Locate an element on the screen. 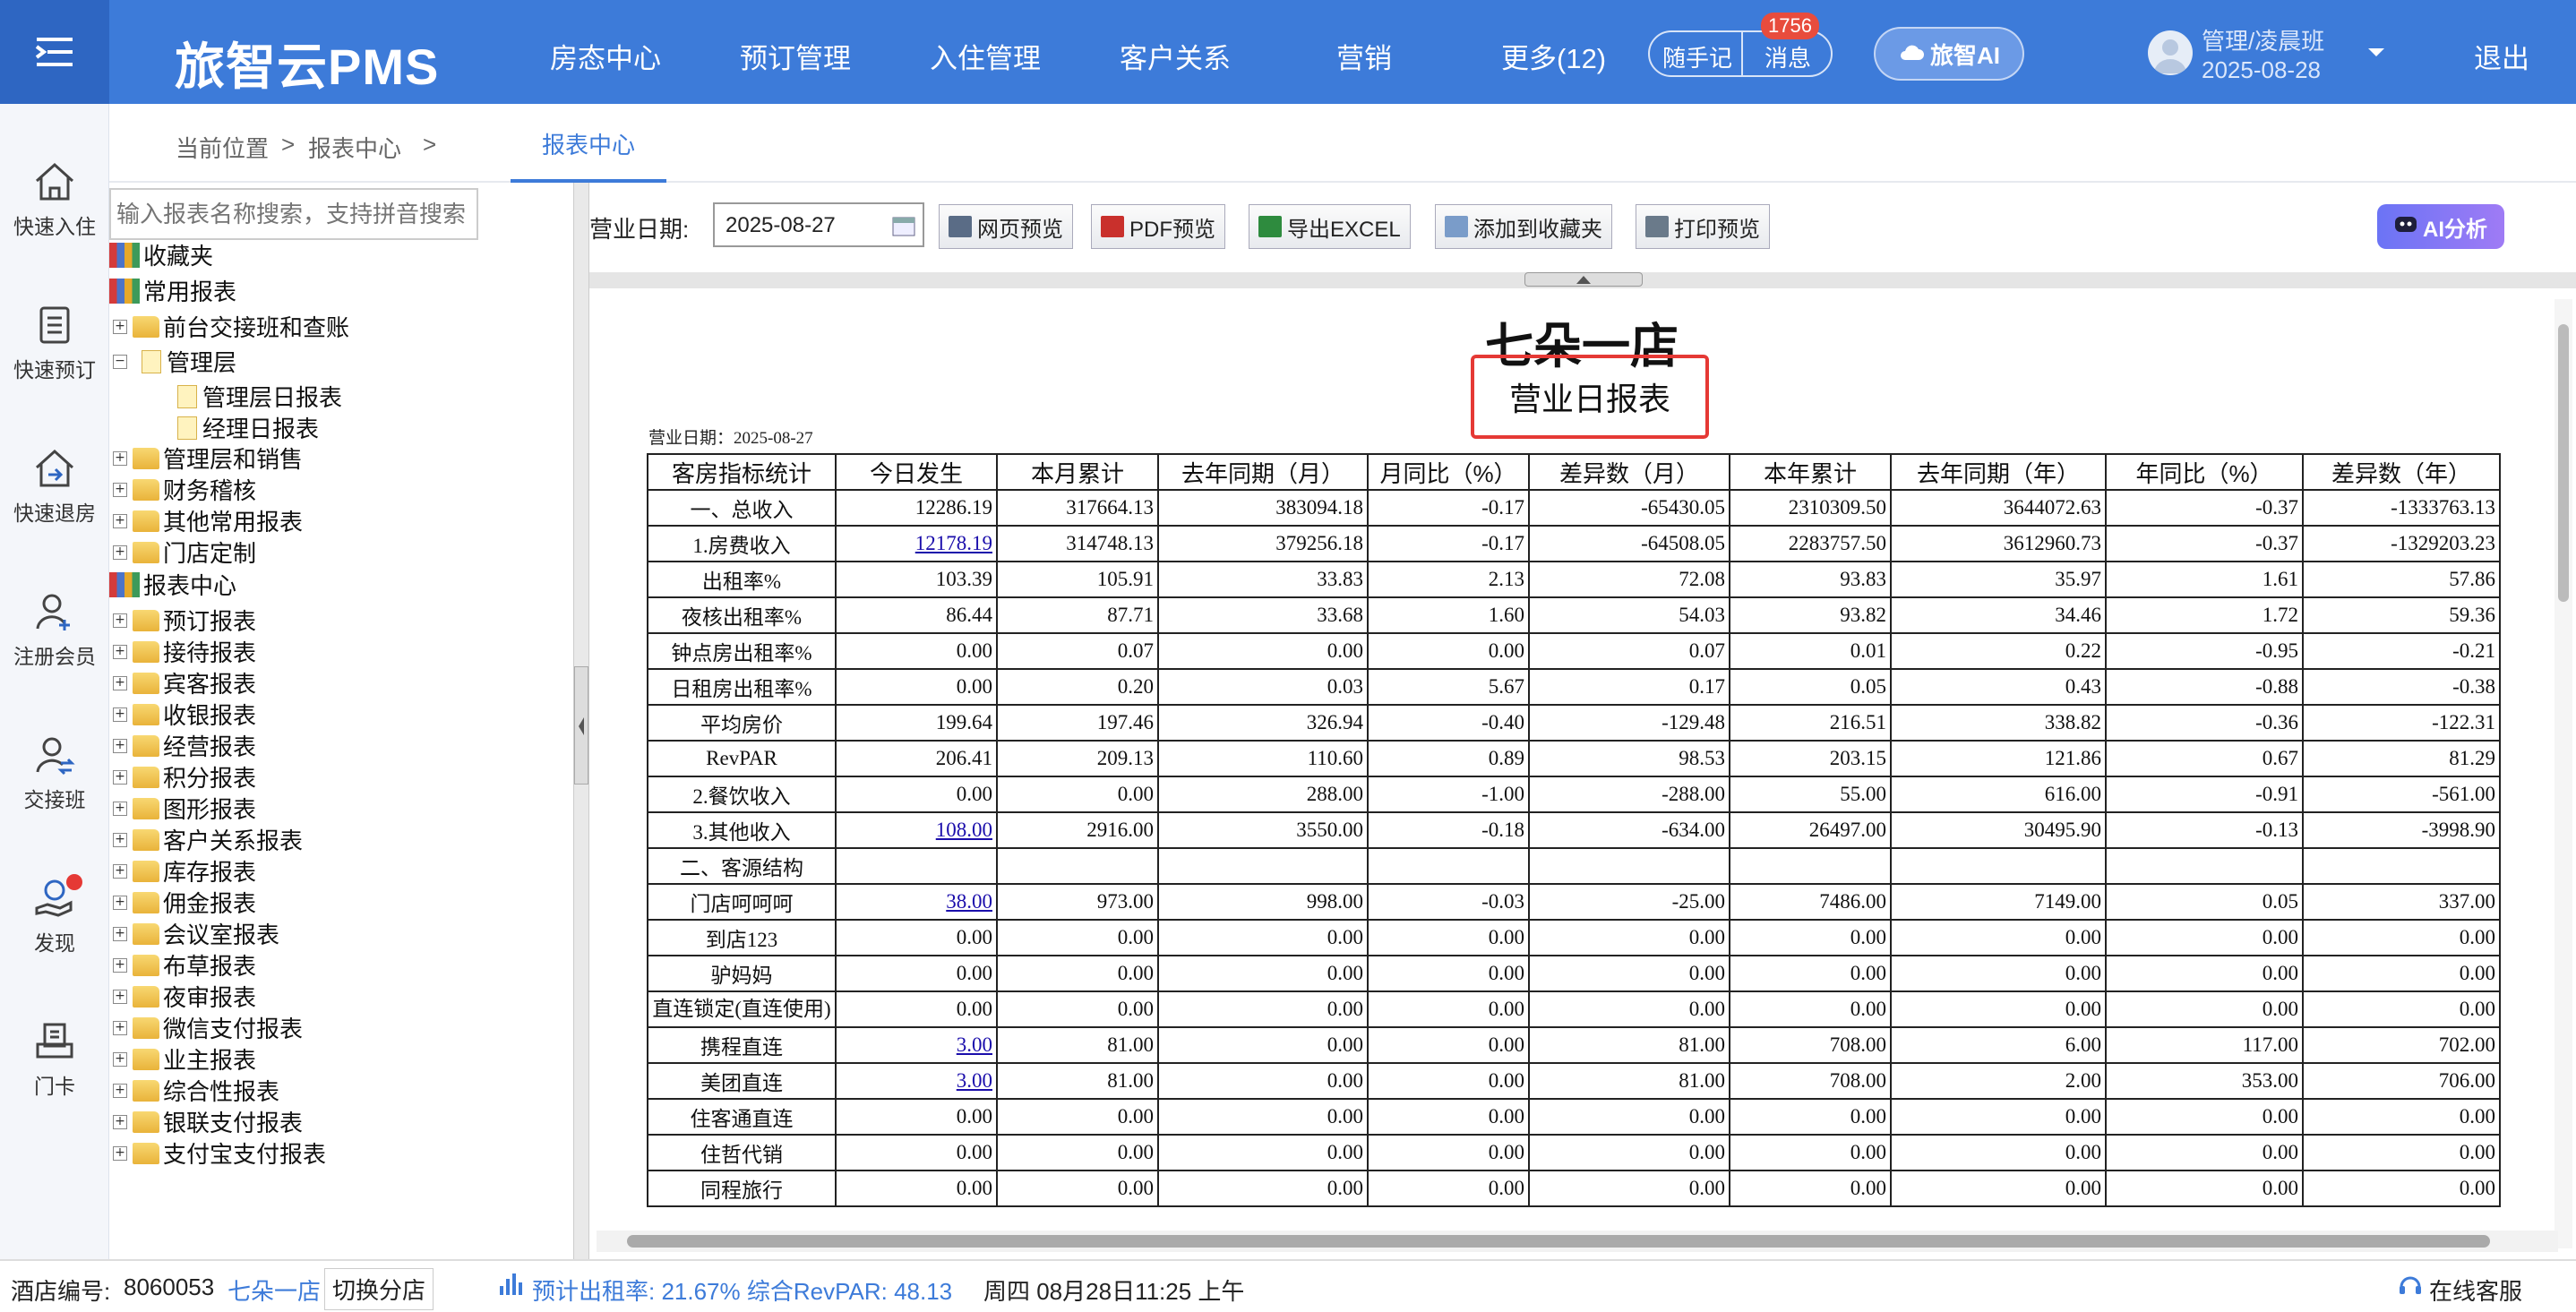 The height and width of the screenshot is (1312, 2576). nav-room-status: 房态中心 is located at coordinates (605, 56).